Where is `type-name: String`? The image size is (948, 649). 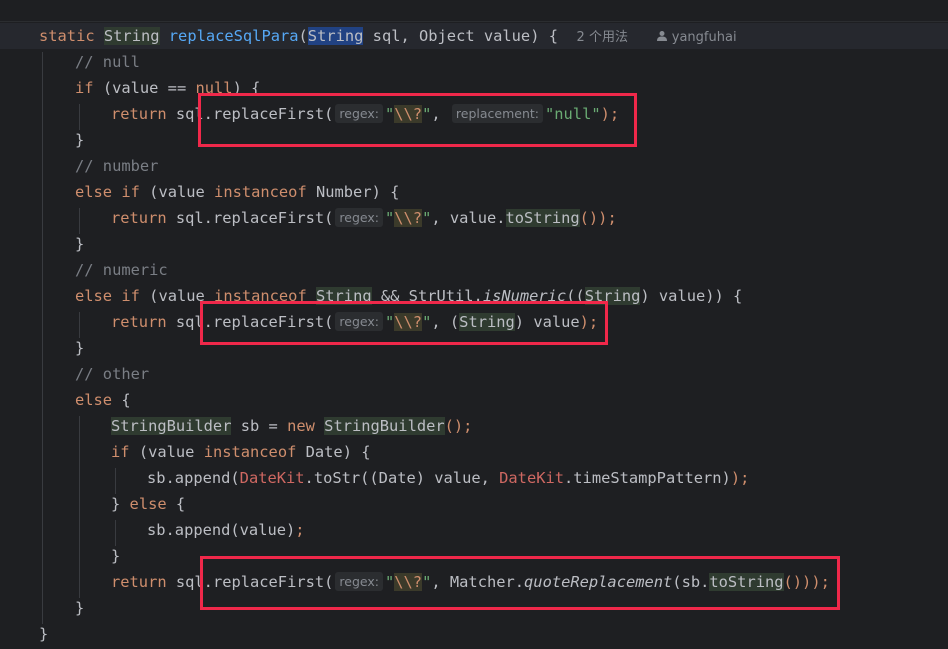
type-name: String is located at coordinates (131, 36).